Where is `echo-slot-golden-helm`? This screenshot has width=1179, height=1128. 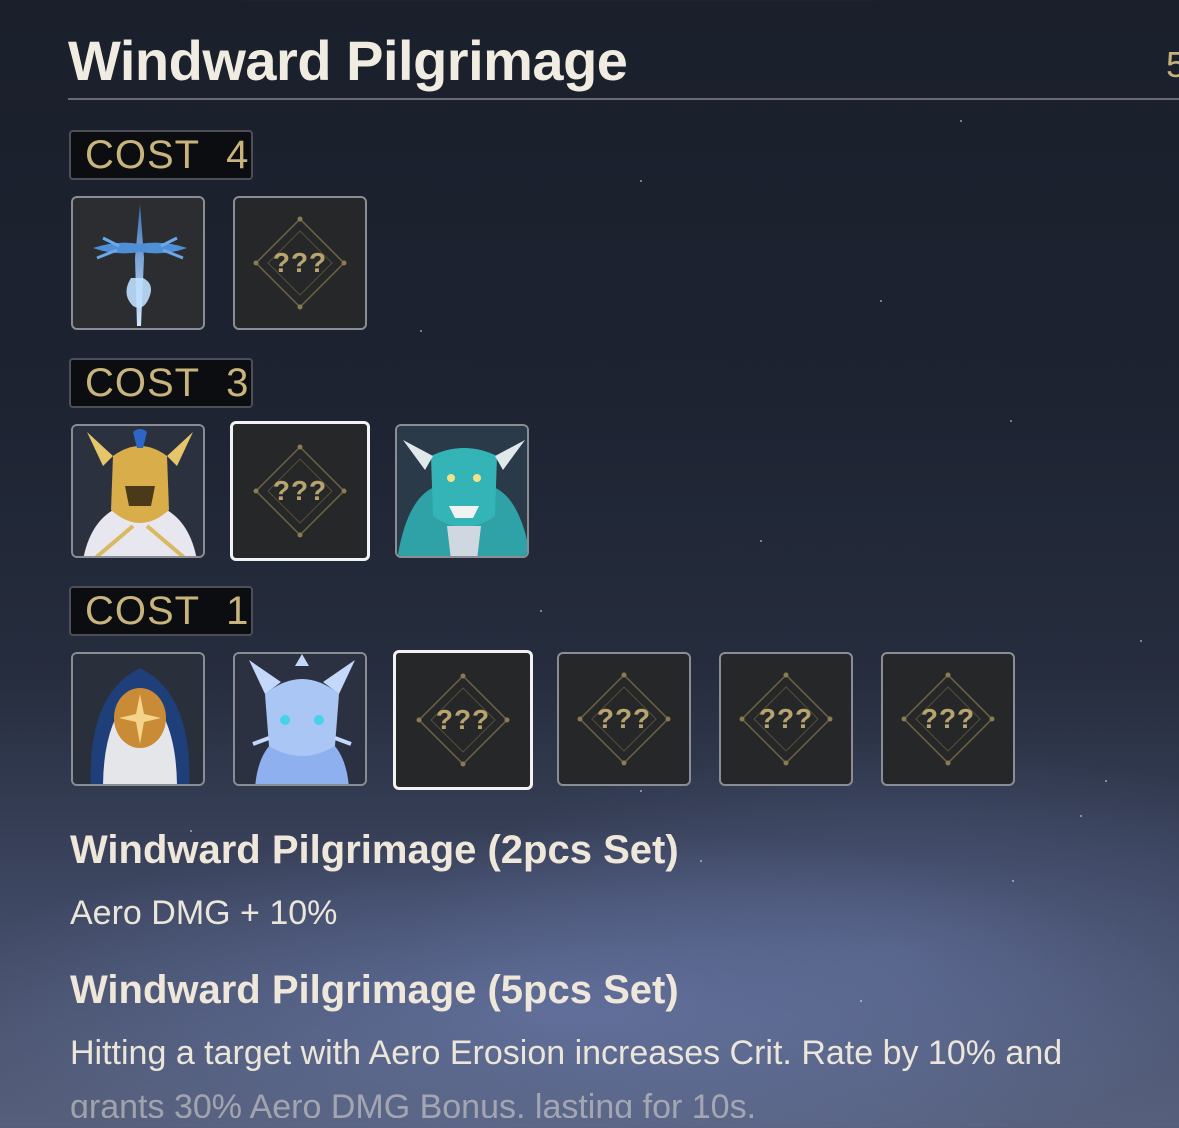 echo-slot-golden-helm is located at coordinates (138, 491).